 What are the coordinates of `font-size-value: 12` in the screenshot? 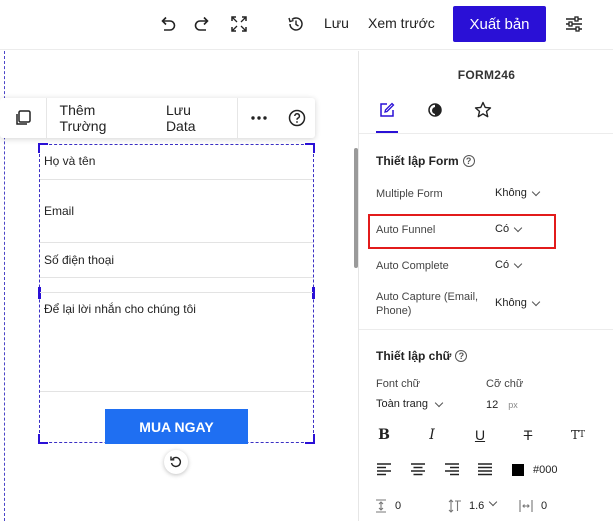 It's located at (492, 405).